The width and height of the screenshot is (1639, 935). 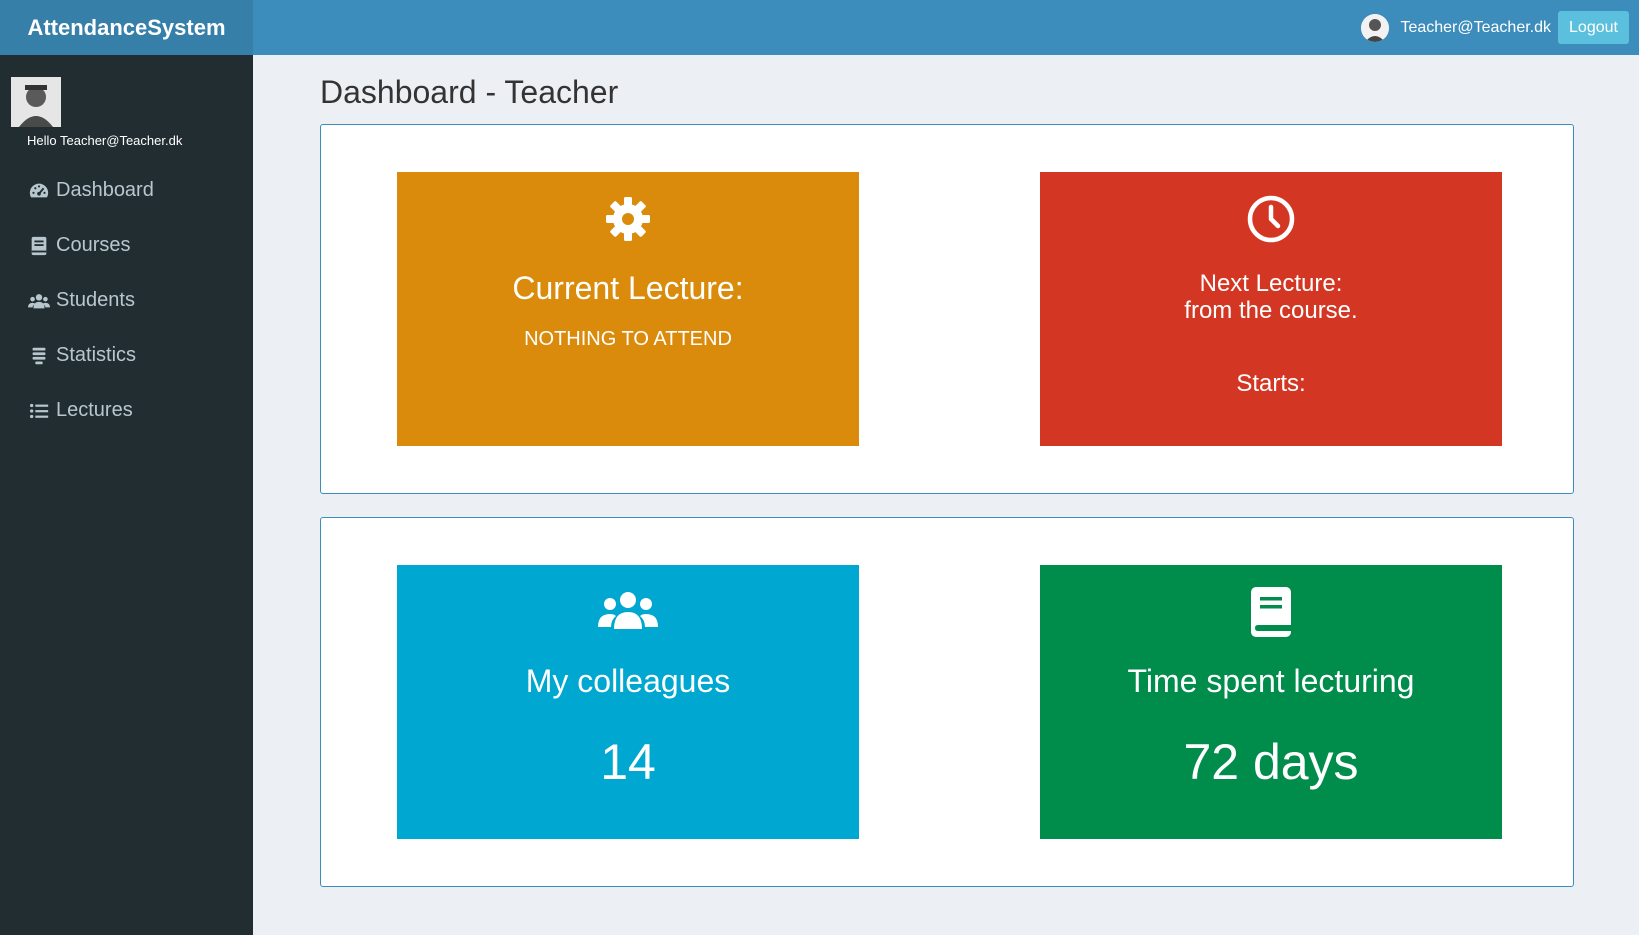 I want to click on sidebar-item-dashboard: Dashboard, so click(x=126, y=190).